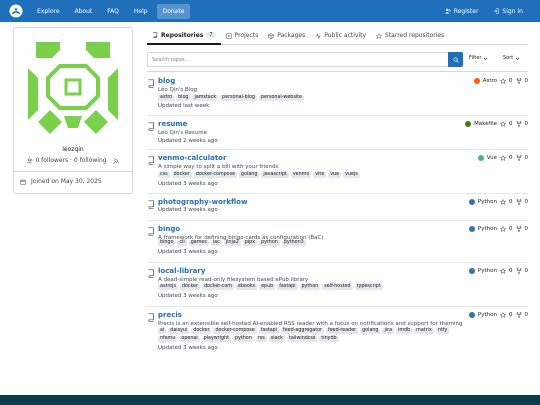 This screenshot has height=405, width=540. Describe the element at coordinates (320, 175) in the screenshot. I see `topic-tag: vite` at that location.